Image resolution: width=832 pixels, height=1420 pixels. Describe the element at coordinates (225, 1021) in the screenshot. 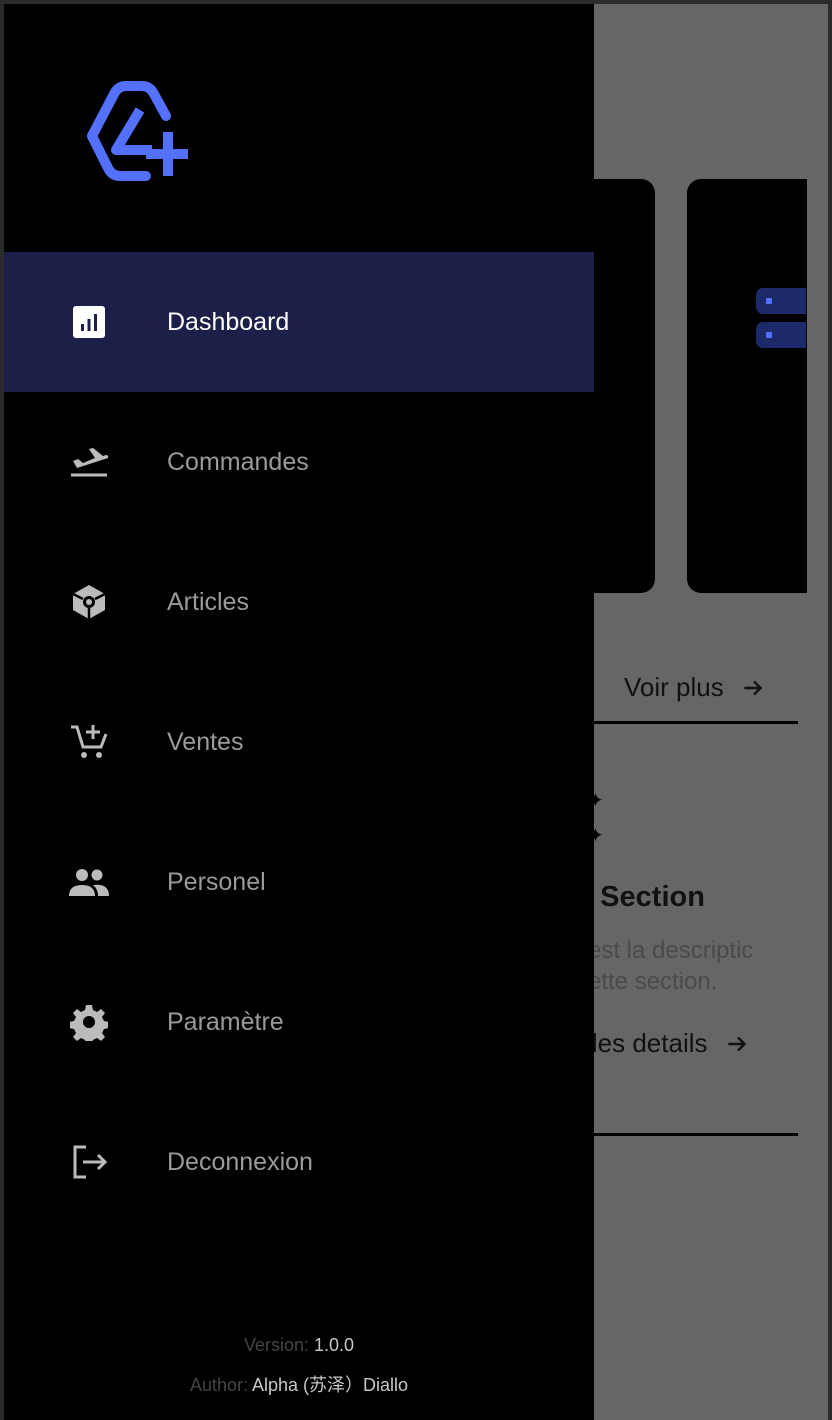

I see `nav-label-parametre: Paramètre` at that location.